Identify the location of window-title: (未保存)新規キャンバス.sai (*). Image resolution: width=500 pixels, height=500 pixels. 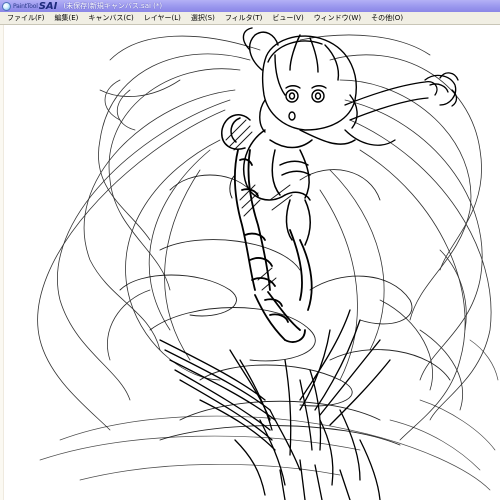
(113, 6).